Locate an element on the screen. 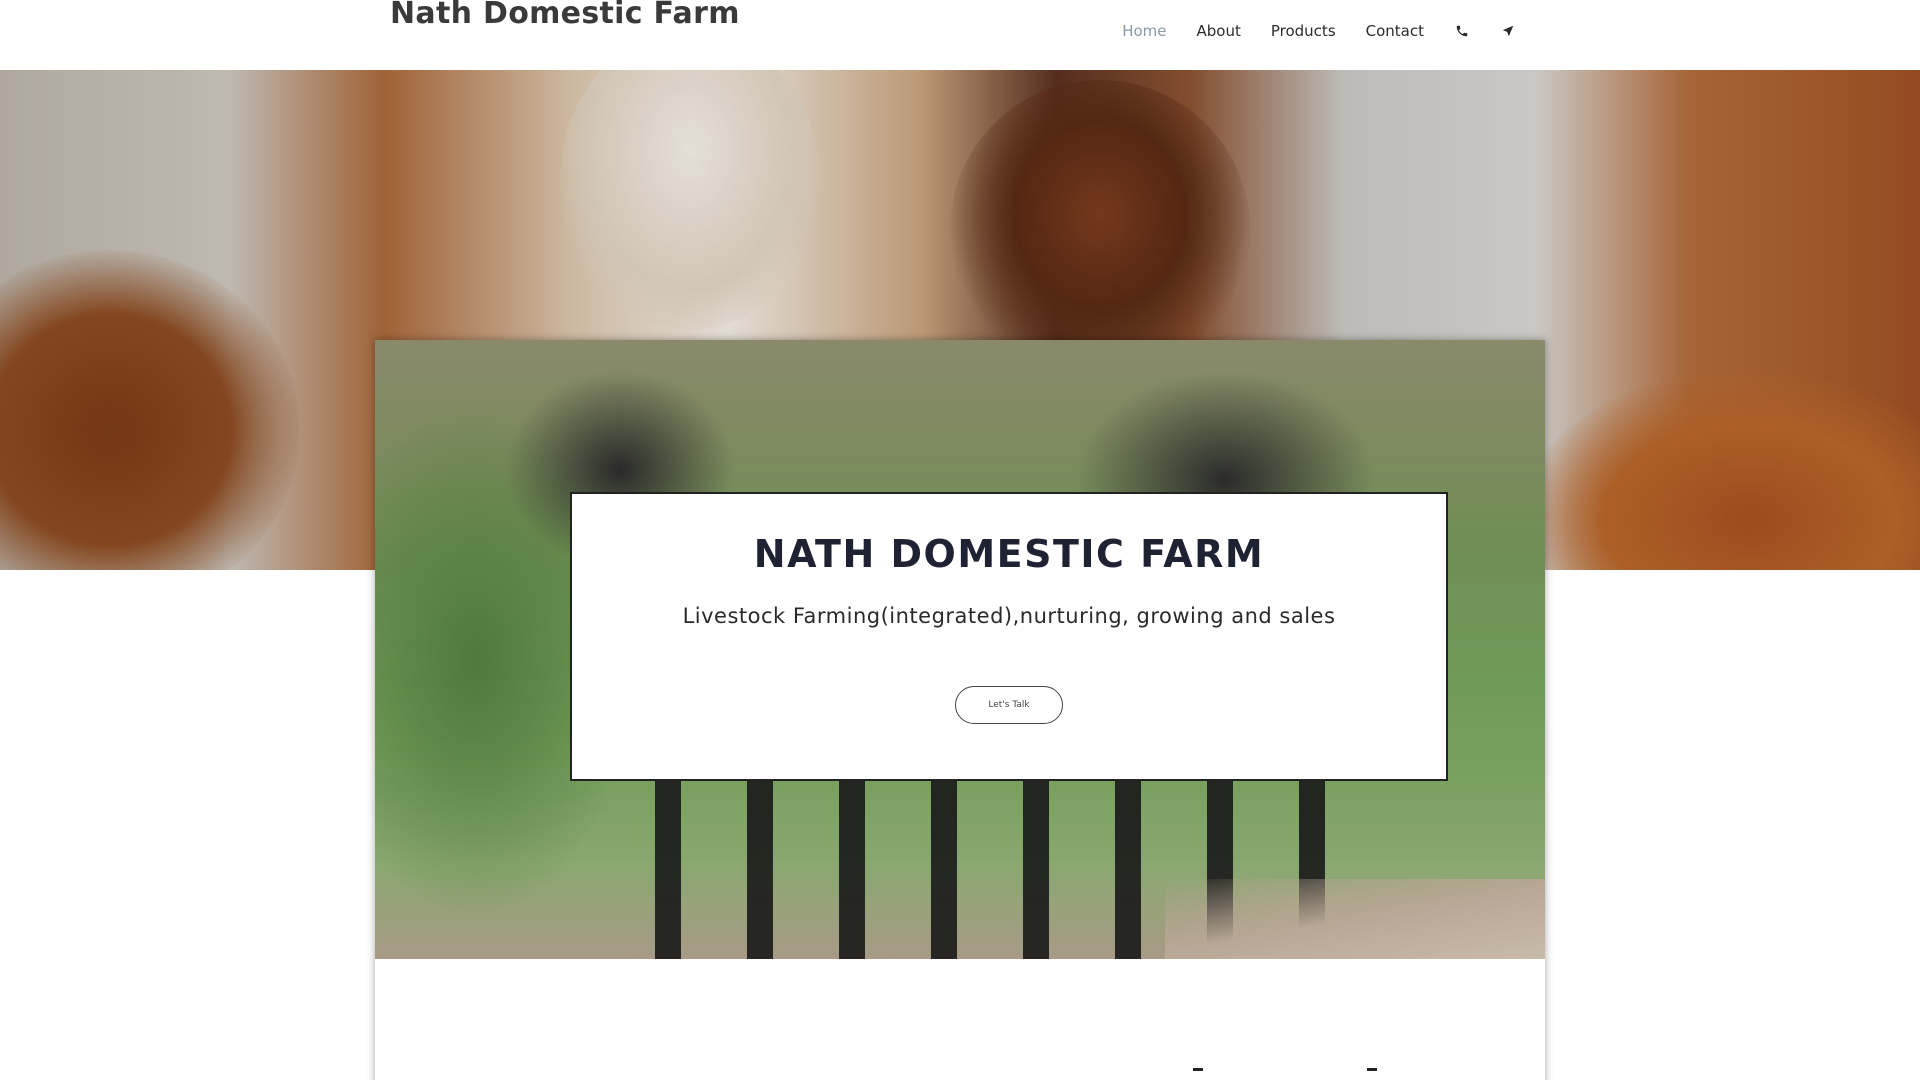 Image resolution: width=1920 pixels, height=1080 pixels. location-arrow-icon is located at coordinates (1508, 31).